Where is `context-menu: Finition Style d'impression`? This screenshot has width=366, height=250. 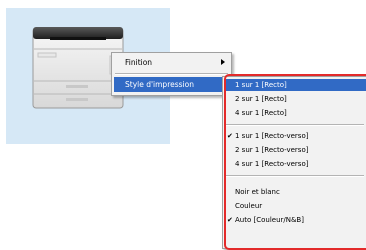 context-menu: Finition Style d'impression is located at coordinates (171, 74).